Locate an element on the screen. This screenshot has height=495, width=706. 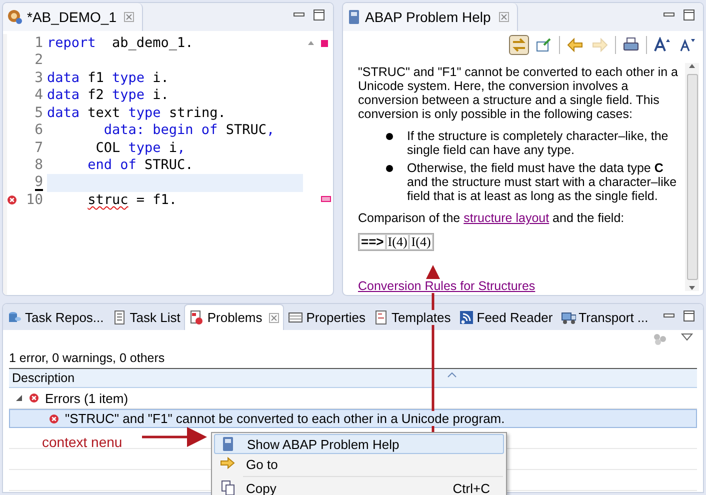
code-line: report ab_demo_1. is located at coordinates (120, 42).